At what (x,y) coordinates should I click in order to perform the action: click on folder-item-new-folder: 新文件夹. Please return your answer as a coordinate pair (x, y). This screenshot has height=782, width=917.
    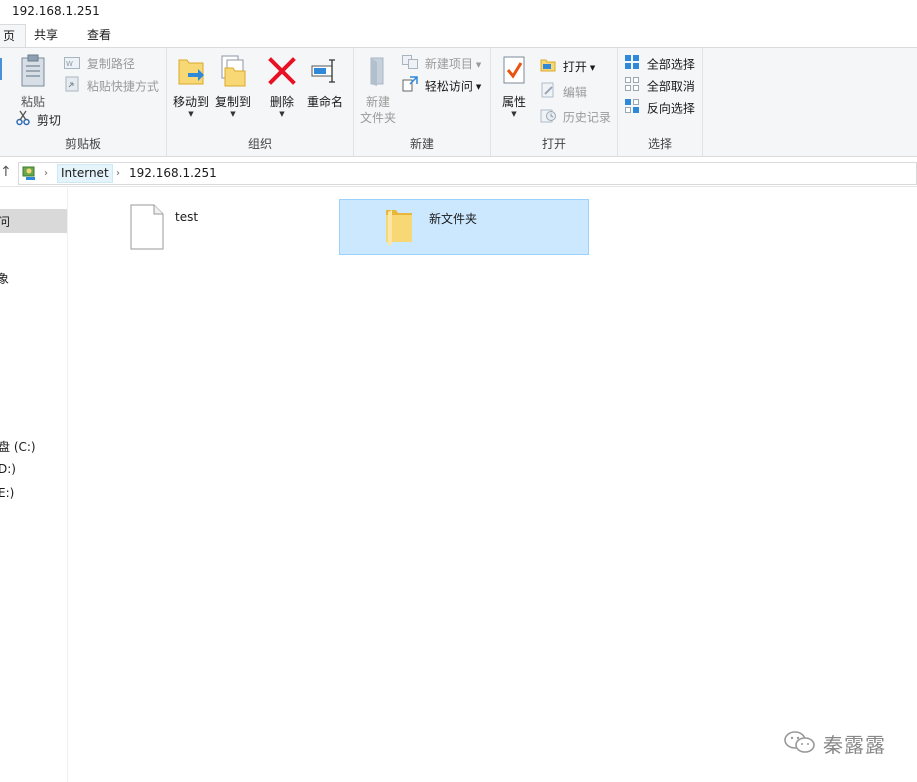
    Looking at the image, I should click on (464, 227).